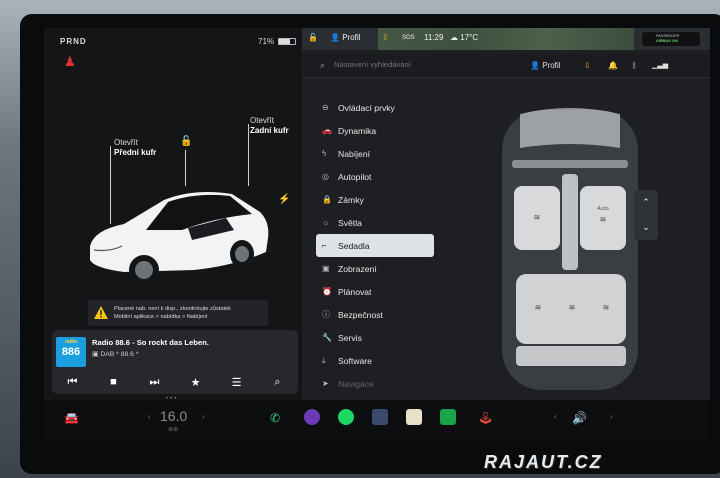  I want to click on outside-temperature-value: 17°C, so click(469, 37).